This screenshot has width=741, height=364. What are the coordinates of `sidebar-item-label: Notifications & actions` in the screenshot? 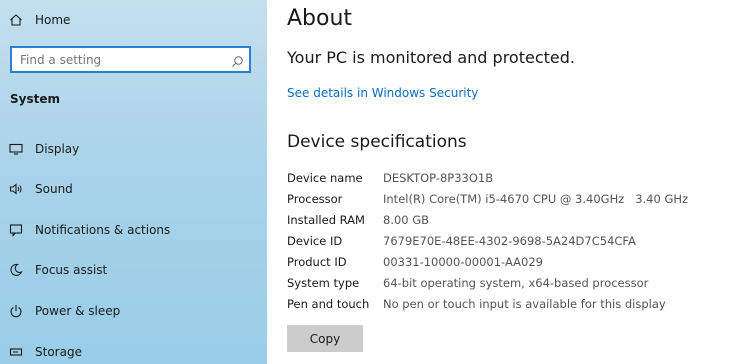 It's located at (103, 230).